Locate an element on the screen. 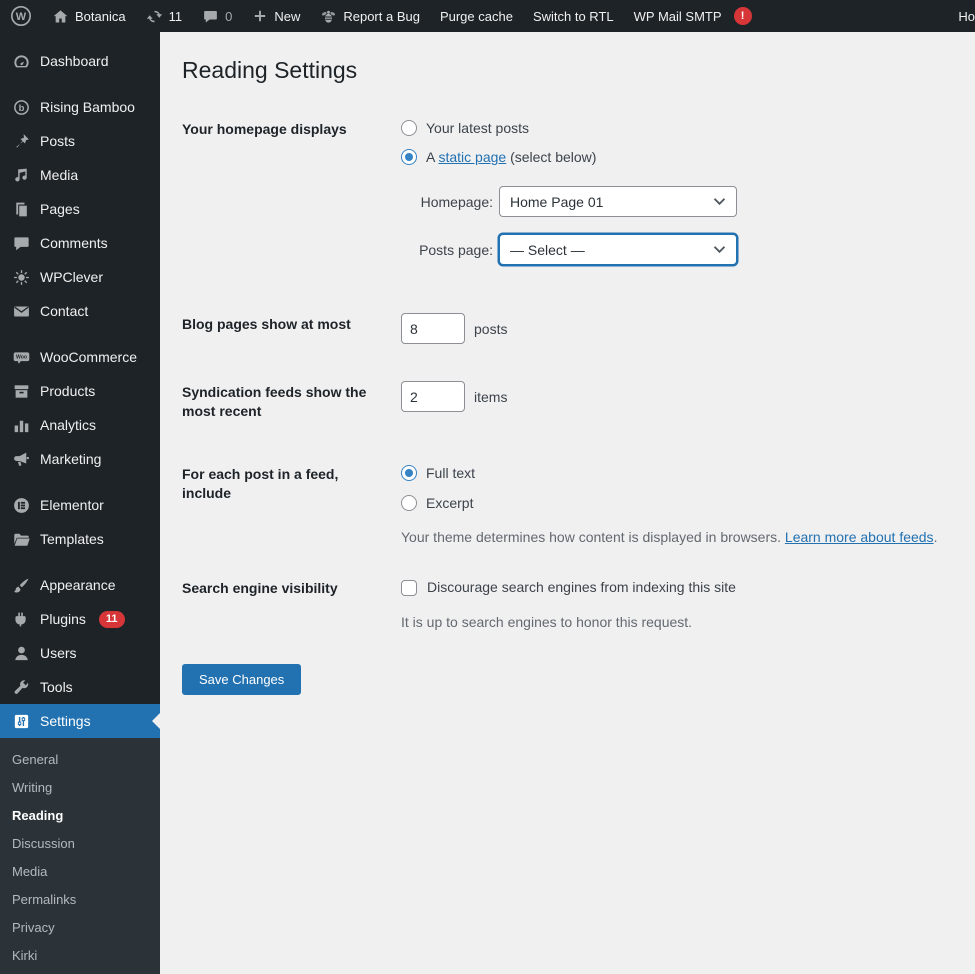 This screenshot has width=975, height=974. wrench-icon is located at coordinates (21, 687).